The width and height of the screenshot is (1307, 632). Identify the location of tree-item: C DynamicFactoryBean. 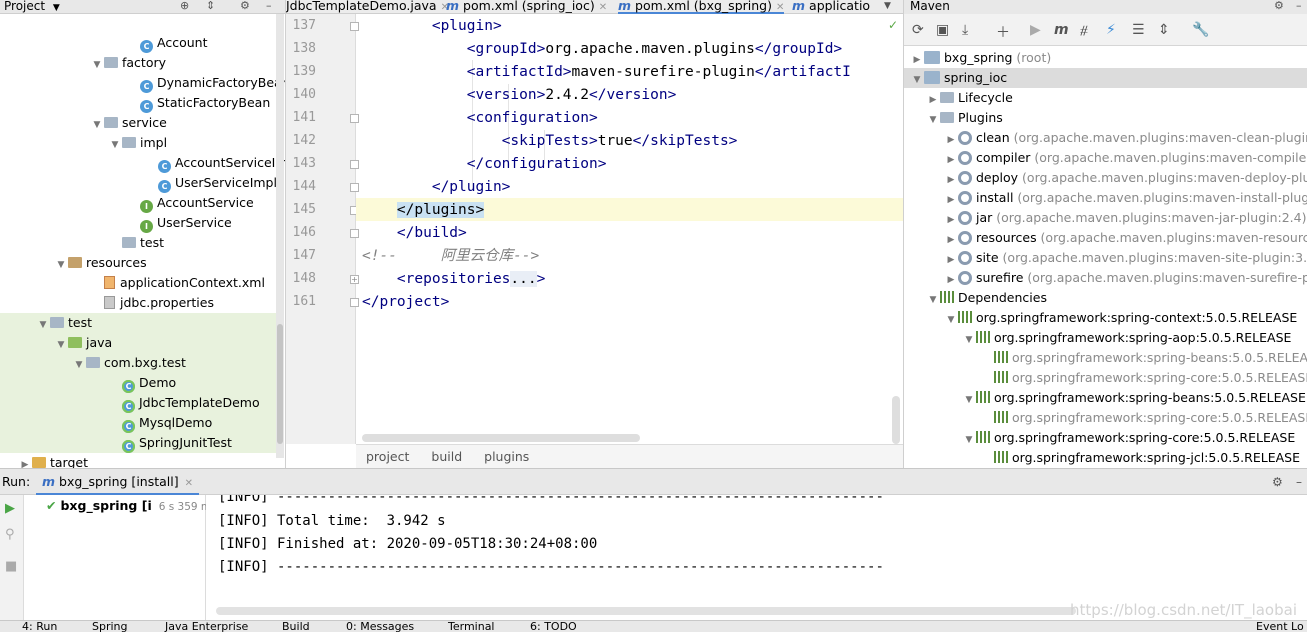
(142, 83).